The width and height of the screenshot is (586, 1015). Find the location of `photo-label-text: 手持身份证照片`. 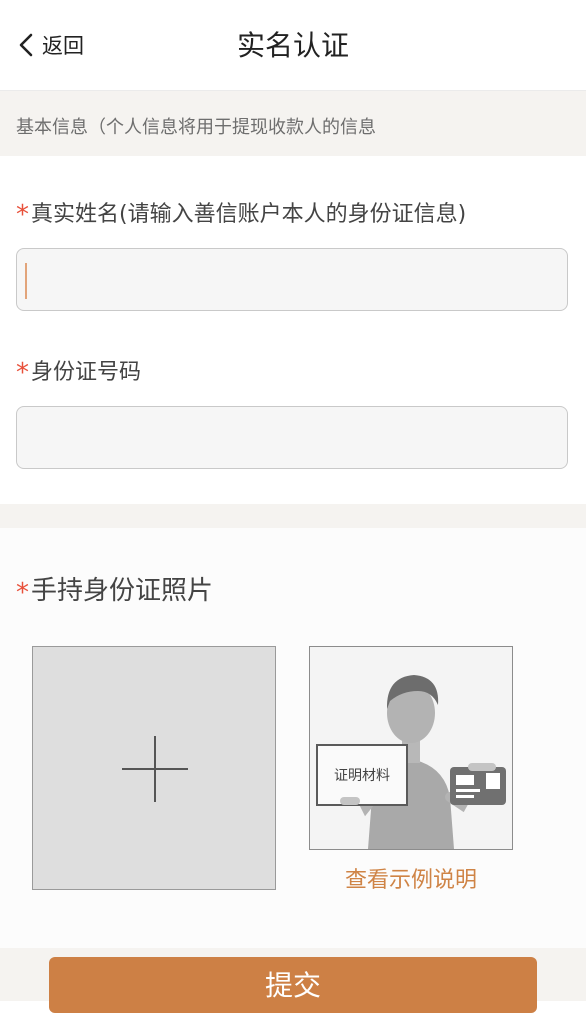

photo-label-text: 手持身份证照片 is located at coordinates (122, 591).